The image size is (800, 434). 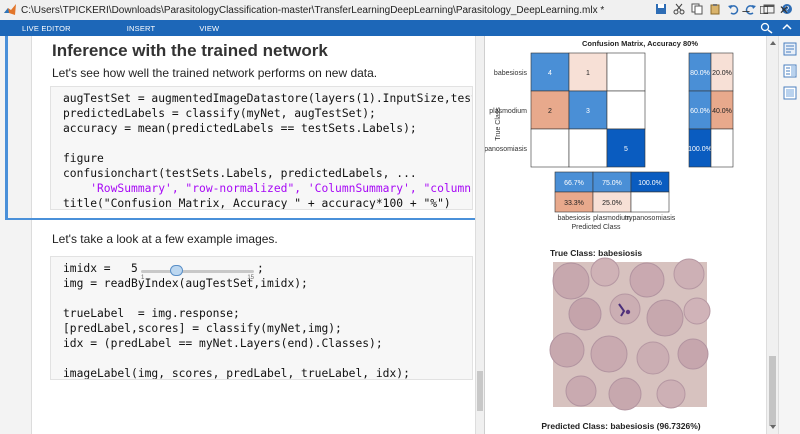 I want to click on save-icon, so click(x=661, y=9).